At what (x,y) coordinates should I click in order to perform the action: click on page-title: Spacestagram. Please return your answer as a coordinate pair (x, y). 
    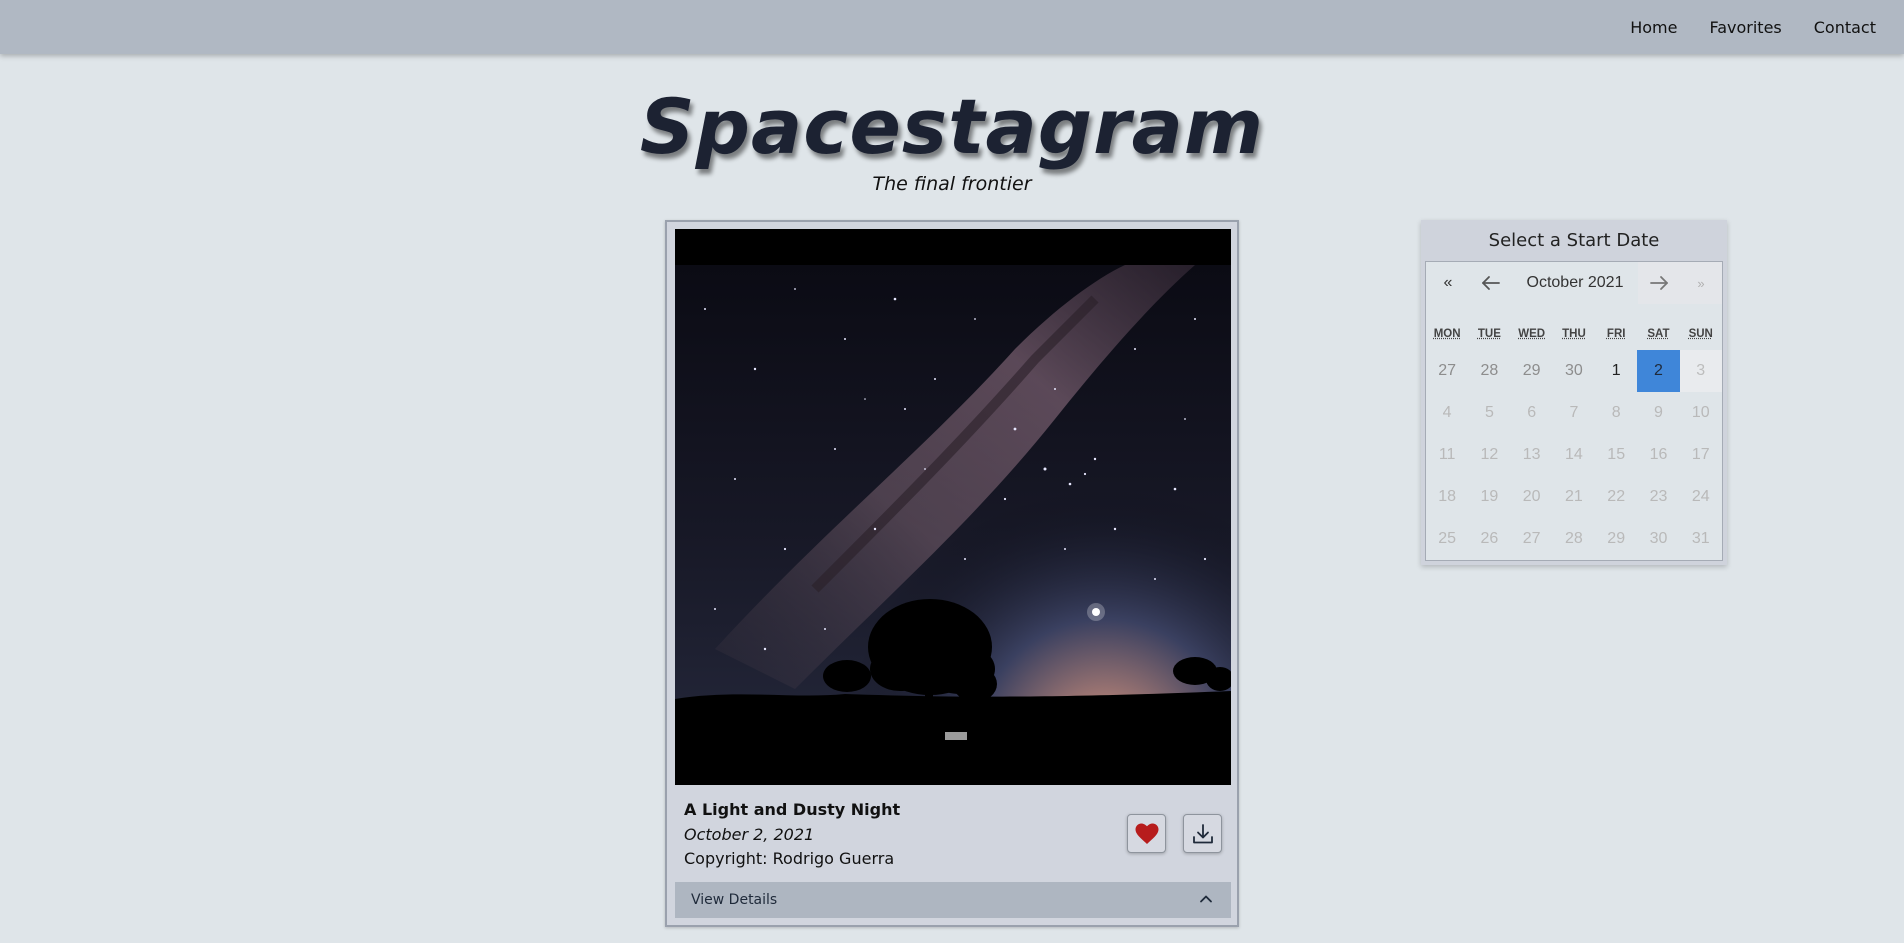
    Looking at the image, I should click on (952, 126).